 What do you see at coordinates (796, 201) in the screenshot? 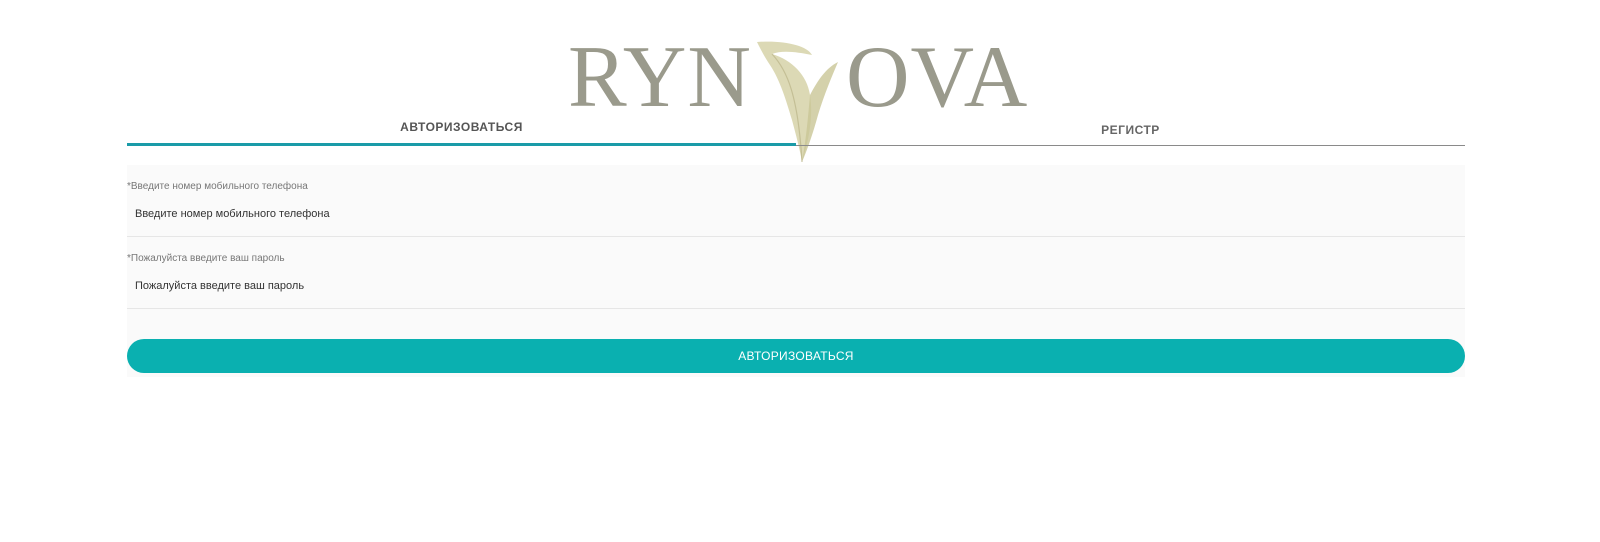
I see `phone-field-group: *Введите номер мобильного телефона` at bounding box center [796, 201].